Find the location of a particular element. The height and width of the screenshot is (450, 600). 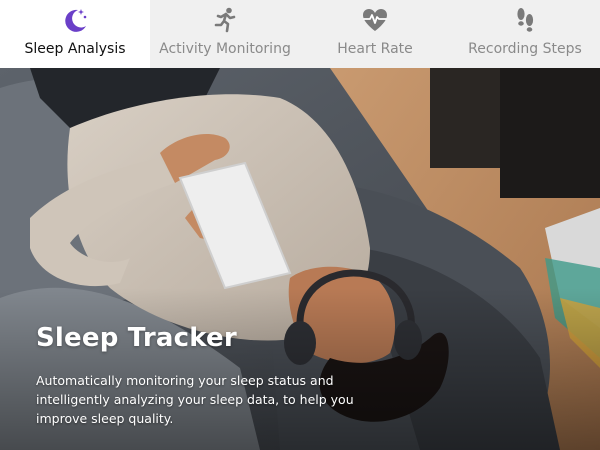

moon-stars-icon is located at coordinates (76, 20).